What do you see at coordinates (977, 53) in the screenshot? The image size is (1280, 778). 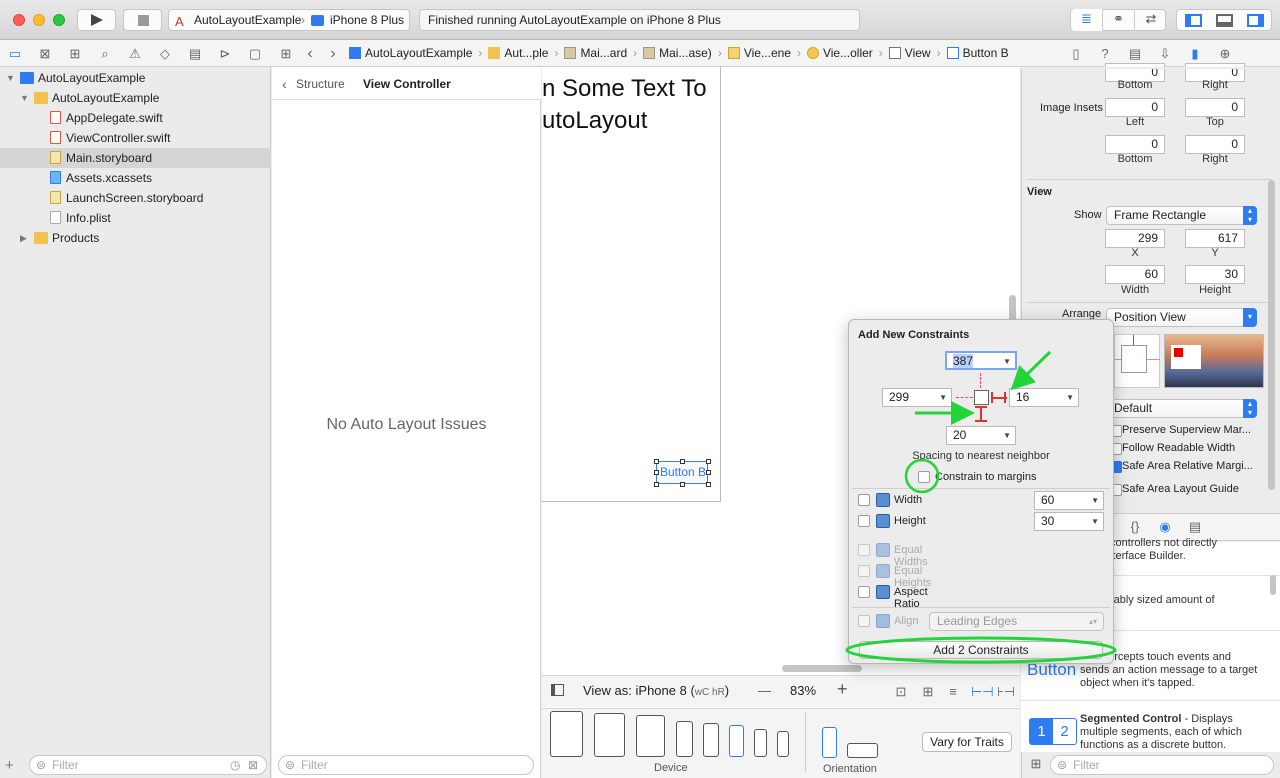 I see `jumpbar-item: Button B` at bounding box center [977, 53].